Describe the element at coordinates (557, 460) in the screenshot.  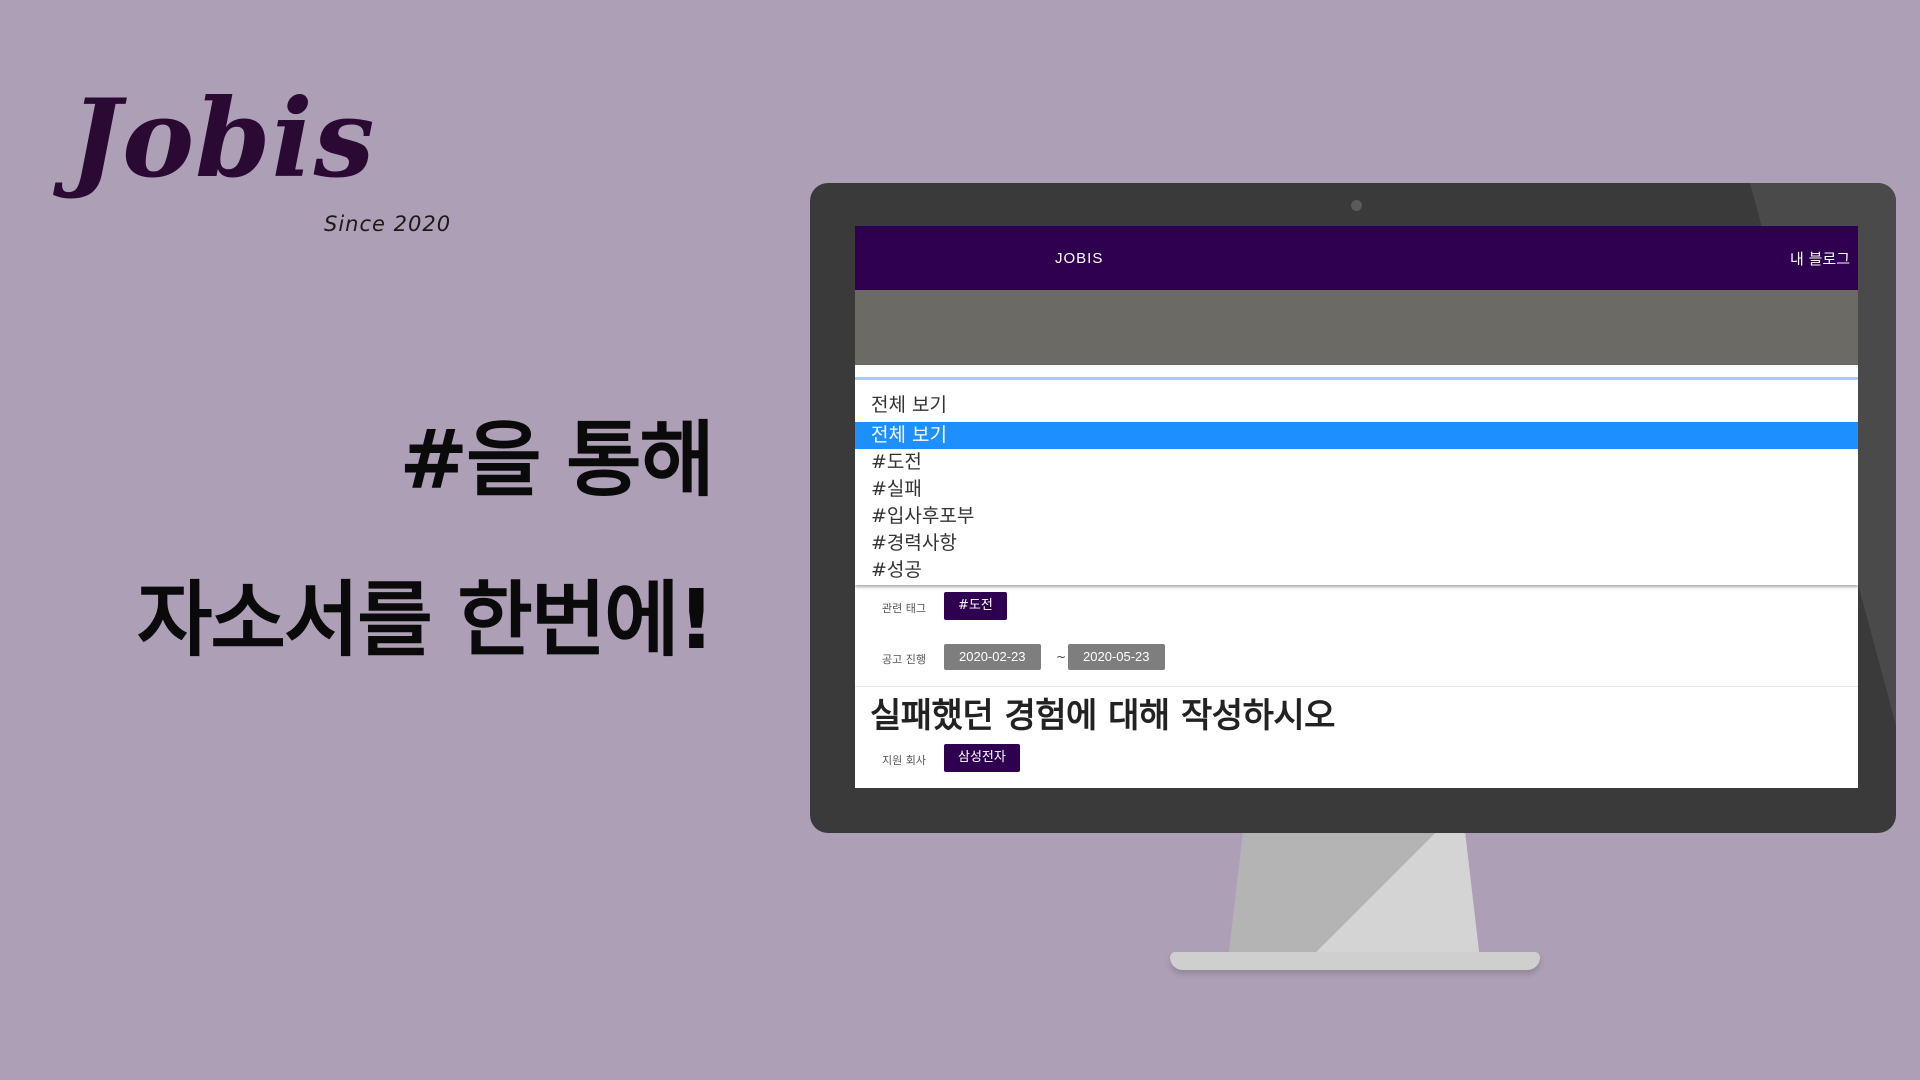
I see `headline-line-1: #을 통해` at that location.